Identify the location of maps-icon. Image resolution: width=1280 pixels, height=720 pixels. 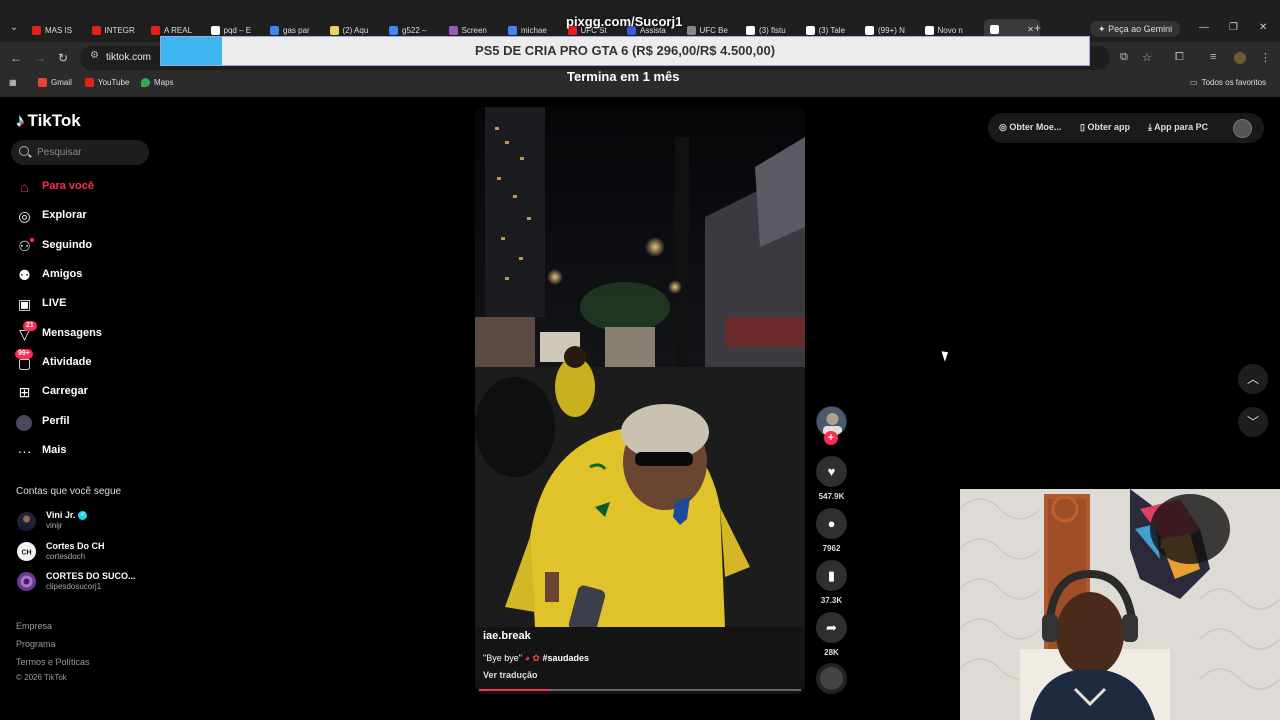
(145, 82).